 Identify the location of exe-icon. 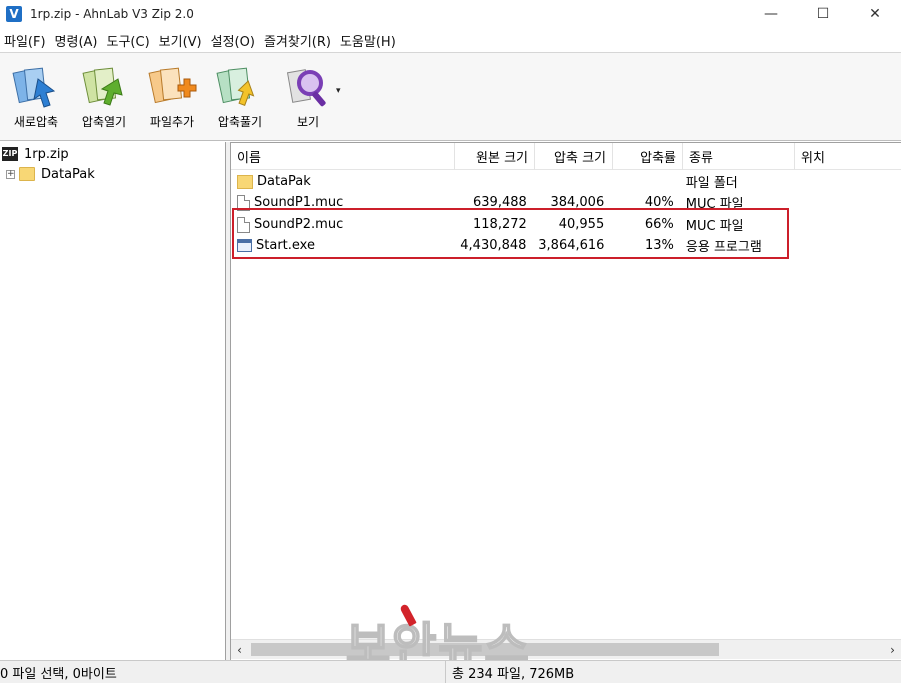
(244, 245).